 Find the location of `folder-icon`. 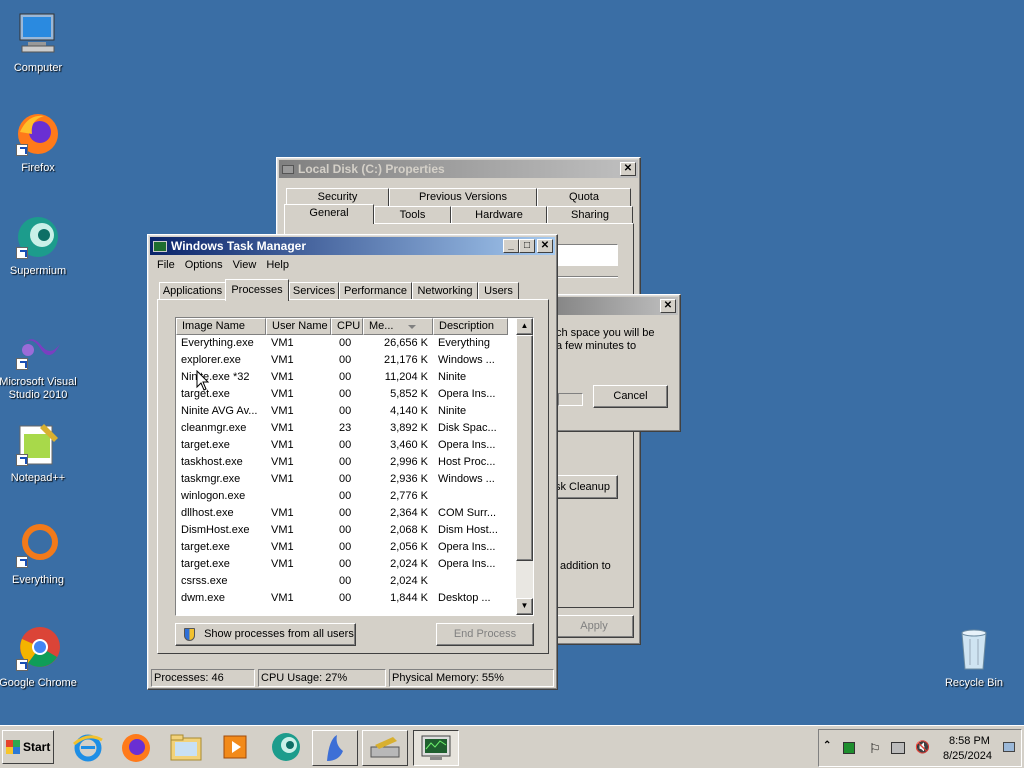

folder-icon is located at coordinates (186, 747).